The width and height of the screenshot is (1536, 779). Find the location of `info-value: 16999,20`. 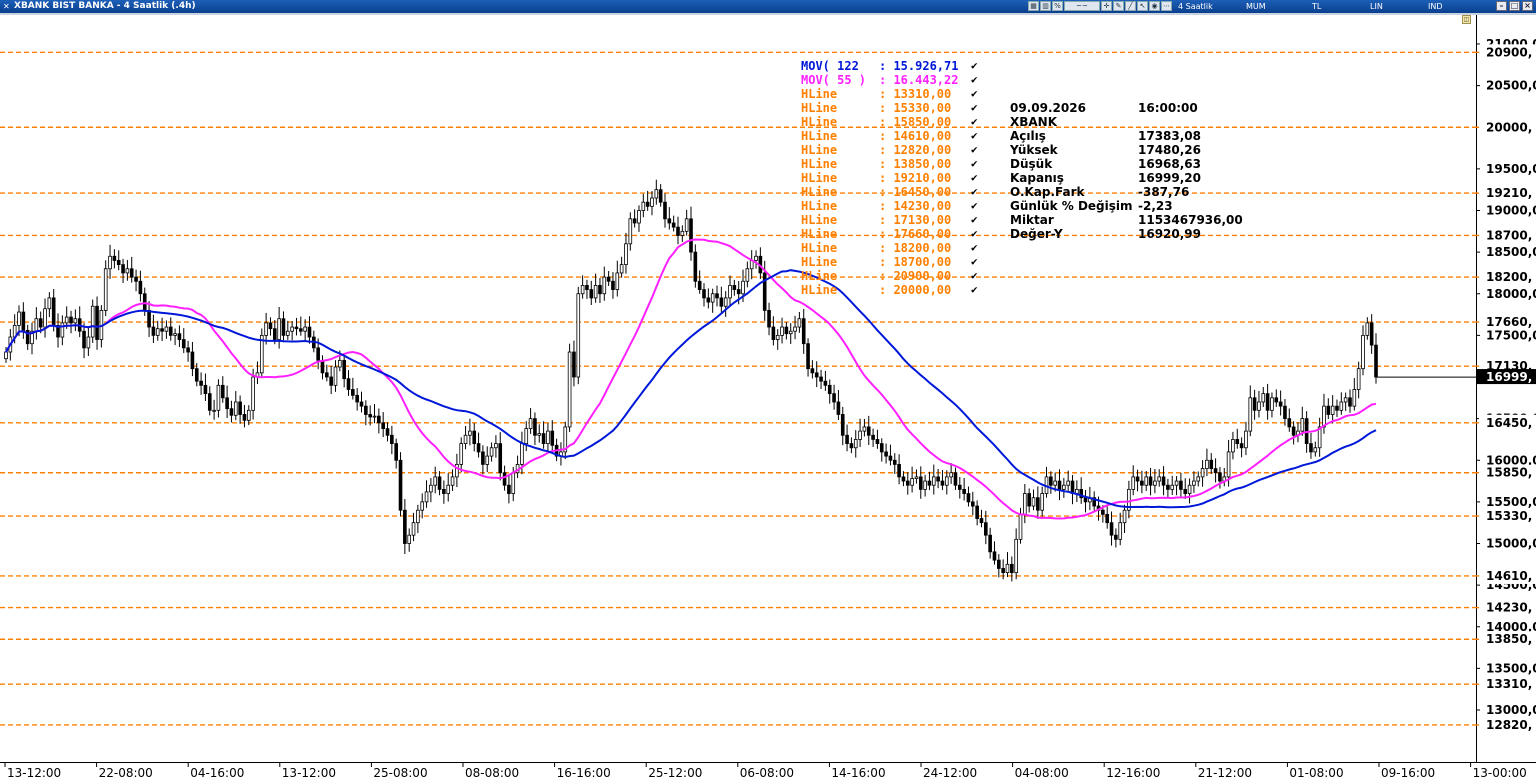

info-value: 16999,20 is located at coordinates (1170, 178).